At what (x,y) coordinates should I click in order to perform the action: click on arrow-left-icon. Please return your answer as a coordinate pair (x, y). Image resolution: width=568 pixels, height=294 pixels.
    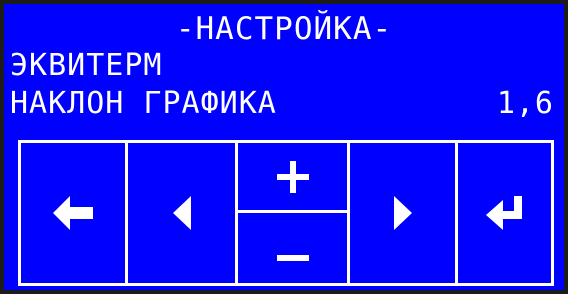
    Looking at the image, I should click on (73, 213).